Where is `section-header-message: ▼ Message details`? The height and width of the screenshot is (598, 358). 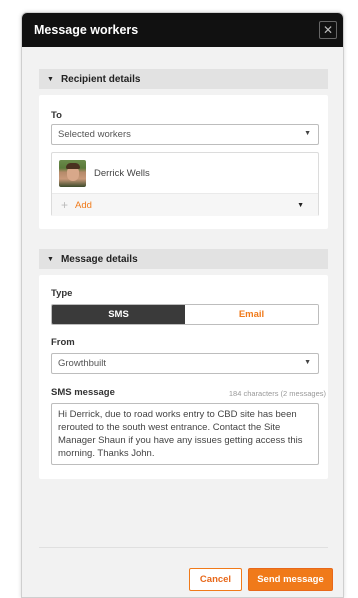
section-header-message: ▼ Message details is located at coordinates (183, 259).